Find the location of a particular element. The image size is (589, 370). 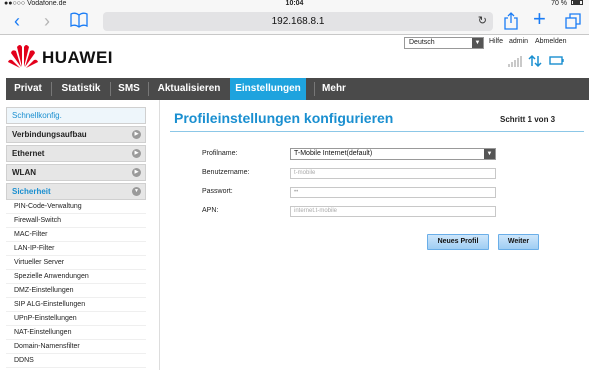

sidebar-subitem-virtual-server: Virtueller Server is located at coordinates (76, 263).